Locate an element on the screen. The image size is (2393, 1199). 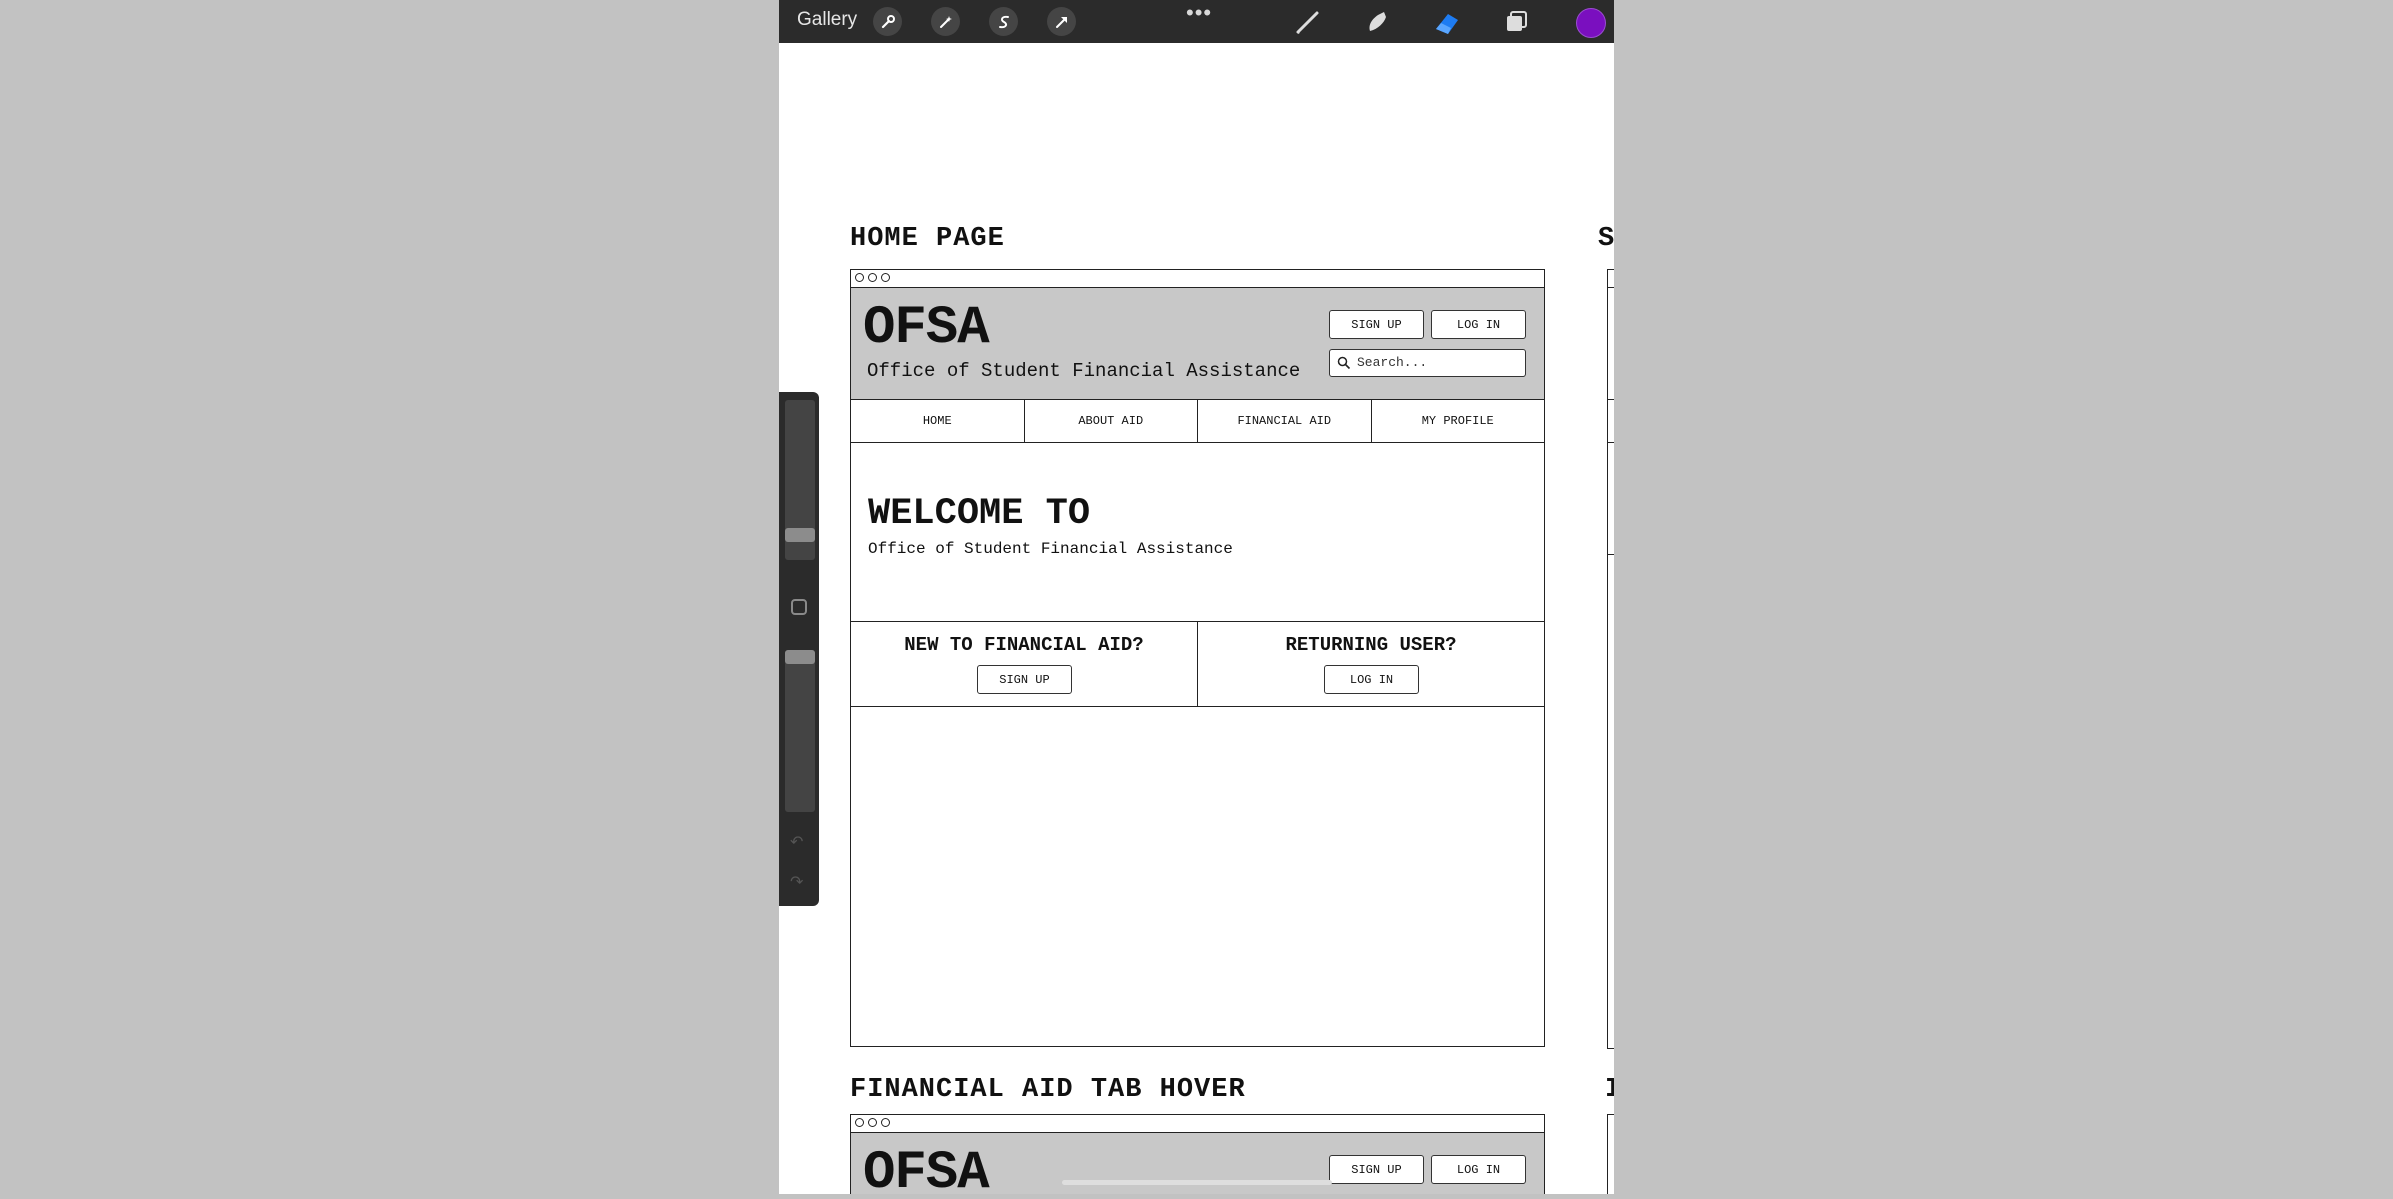
home-indicator is located at coordinates (1197, 1182).